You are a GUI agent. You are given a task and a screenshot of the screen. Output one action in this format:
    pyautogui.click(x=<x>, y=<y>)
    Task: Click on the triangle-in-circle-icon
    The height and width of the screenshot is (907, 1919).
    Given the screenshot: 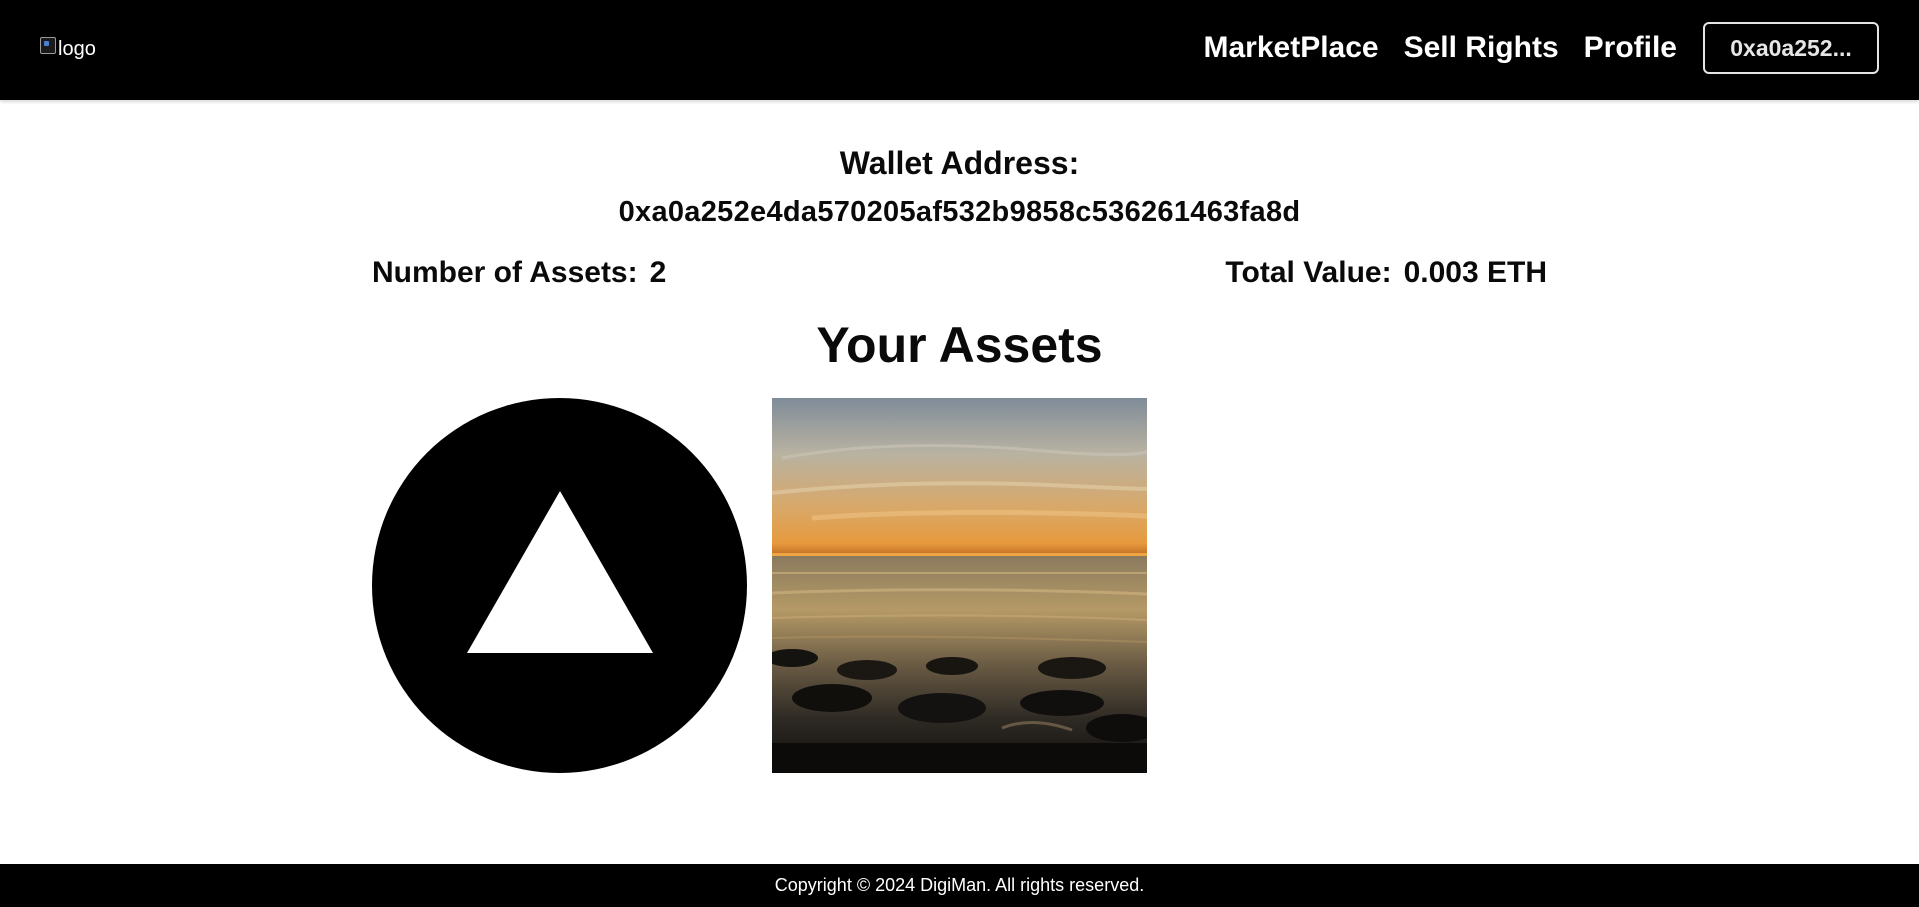 What is the action you would take?
    pyautogui.click(x=559, y=585)
    